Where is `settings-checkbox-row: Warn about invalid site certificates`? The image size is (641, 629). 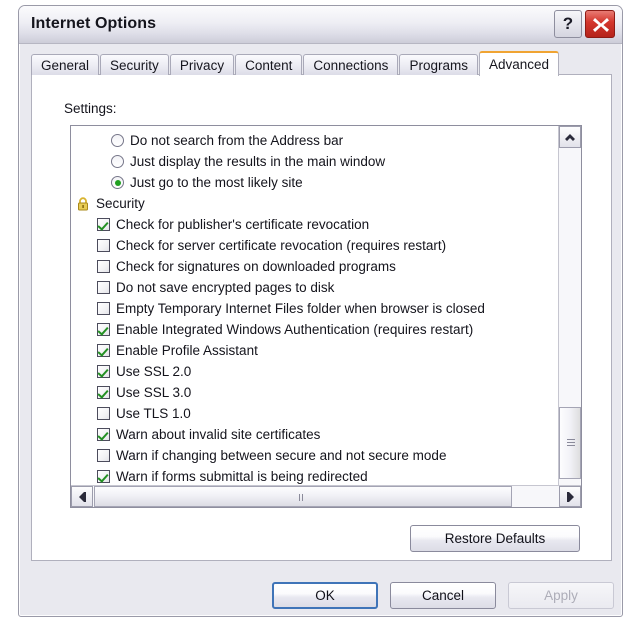 settings-checkbox-row: Warn about invalid site certificates is located at coordinates (315, 434).